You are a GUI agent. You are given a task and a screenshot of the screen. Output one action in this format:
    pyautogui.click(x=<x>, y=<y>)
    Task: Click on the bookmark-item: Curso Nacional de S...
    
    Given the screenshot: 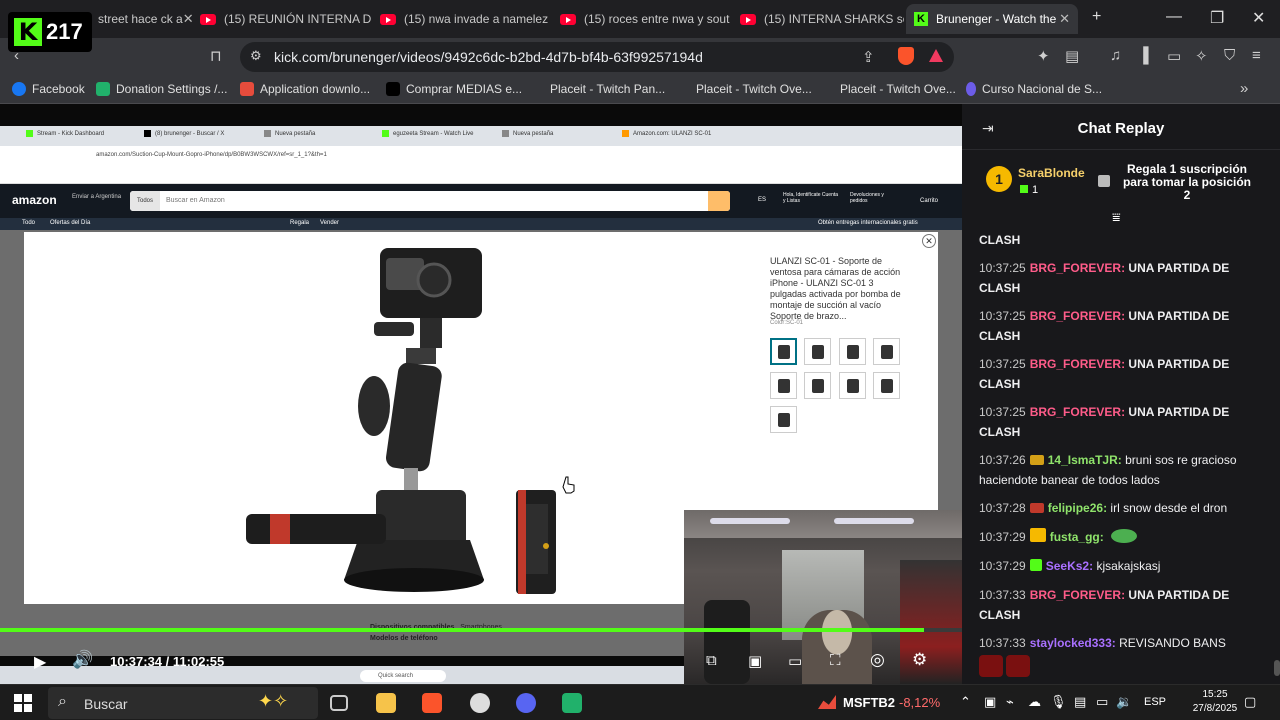 What is the action you would take?
    pyautogui.click(x=1034, y=89)
    